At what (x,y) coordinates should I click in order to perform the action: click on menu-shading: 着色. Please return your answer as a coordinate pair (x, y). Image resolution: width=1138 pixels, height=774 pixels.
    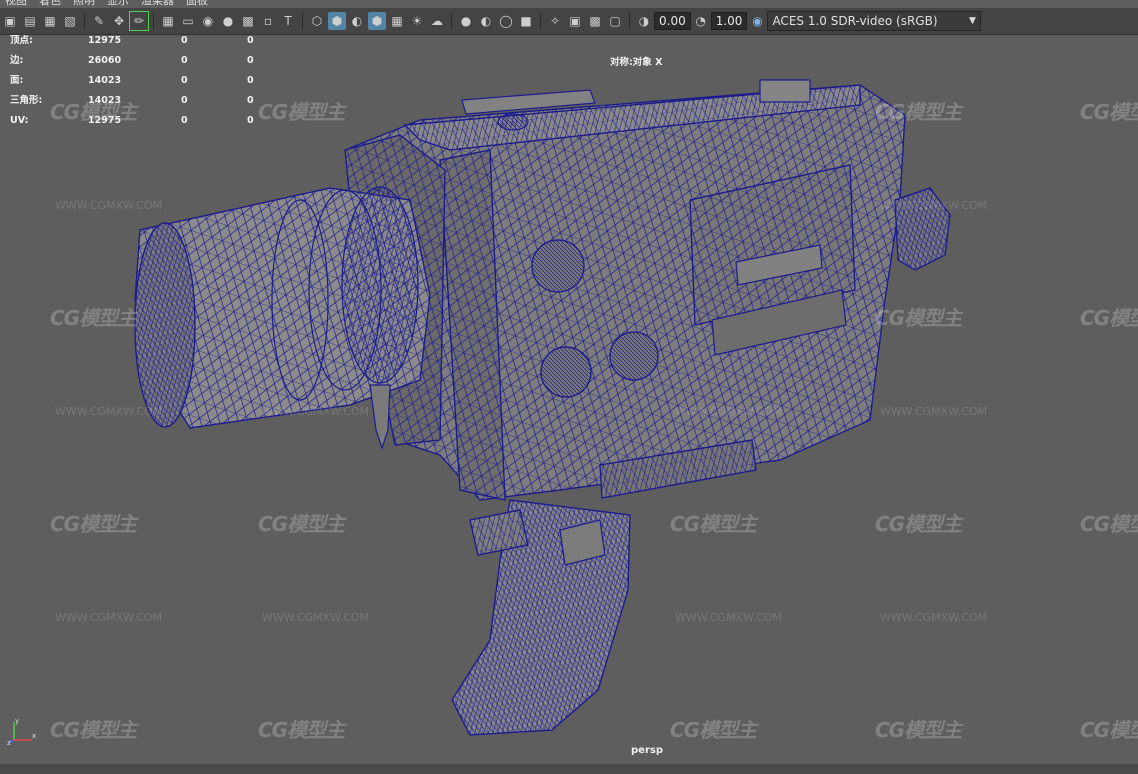
    Looking at the image, I should click on (51, 4).